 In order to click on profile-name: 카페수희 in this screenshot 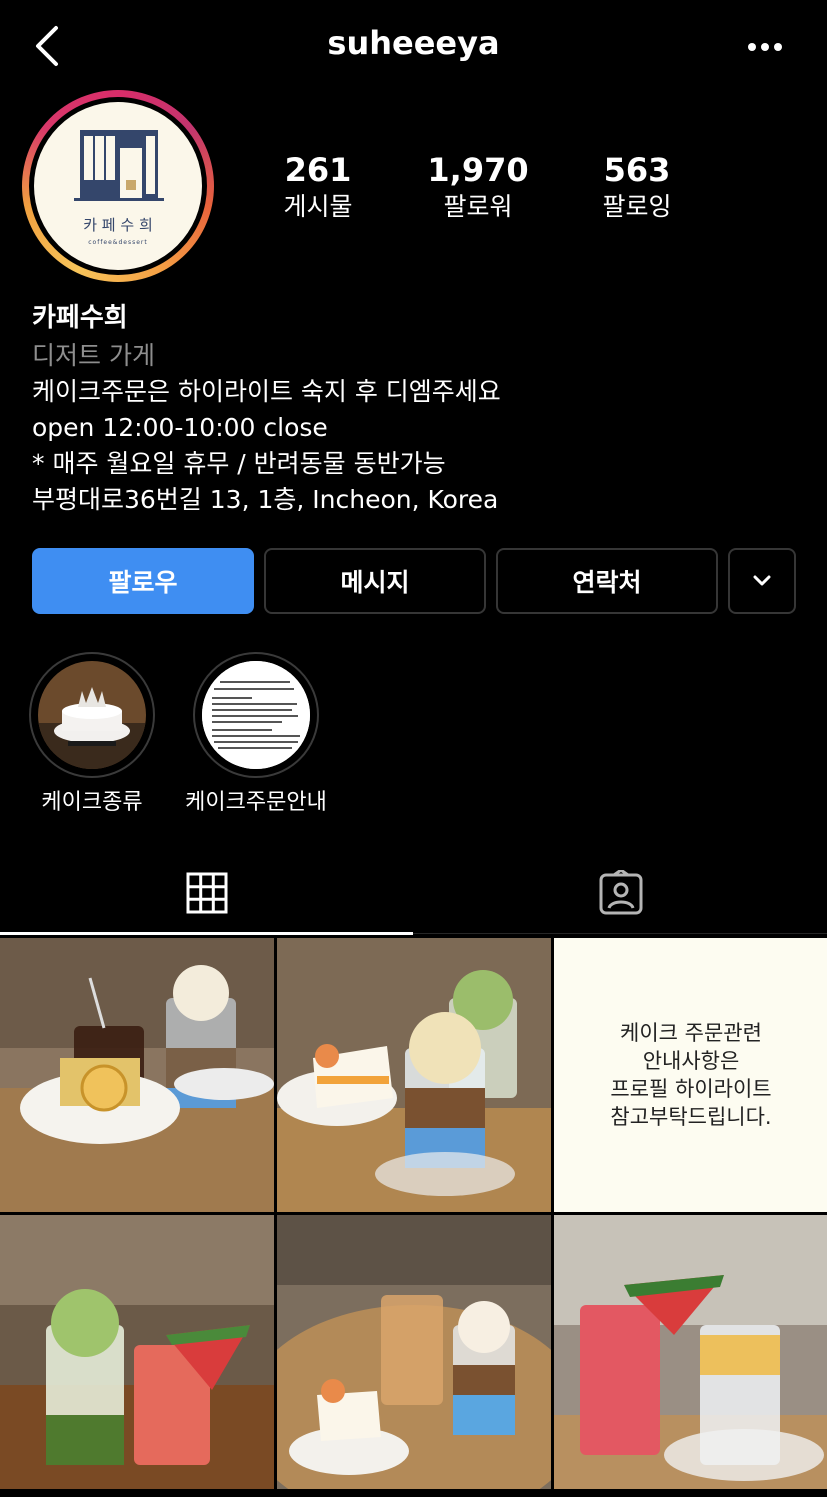, I will do `click(80, 318)`.